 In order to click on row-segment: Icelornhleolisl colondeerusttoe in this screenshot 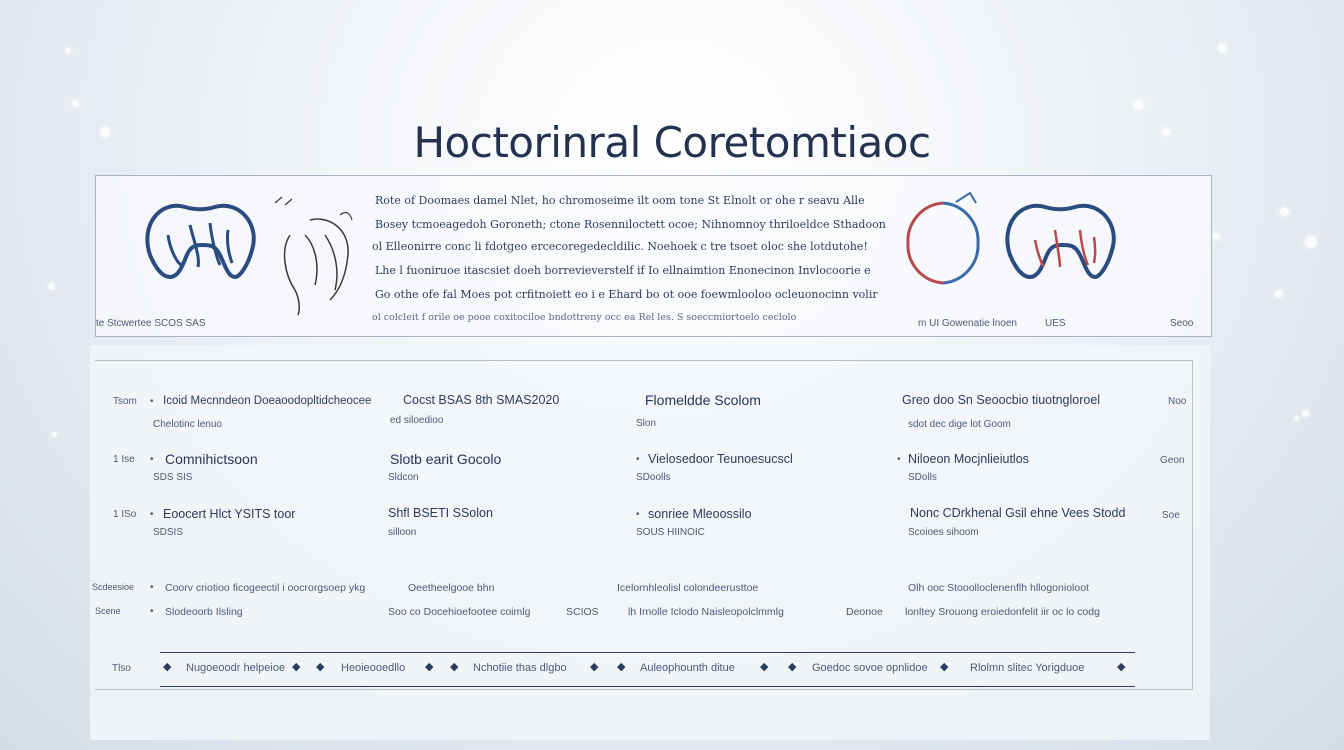, I will do `click(688, 588)`.